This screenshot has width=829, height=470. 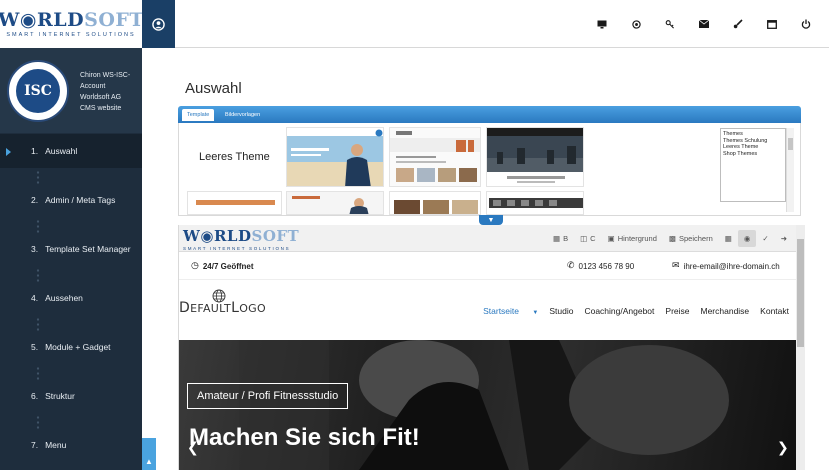 I want to click on email-address: ✉ ihre-email@ihre-domain.ch, so click(x=726, y=266).